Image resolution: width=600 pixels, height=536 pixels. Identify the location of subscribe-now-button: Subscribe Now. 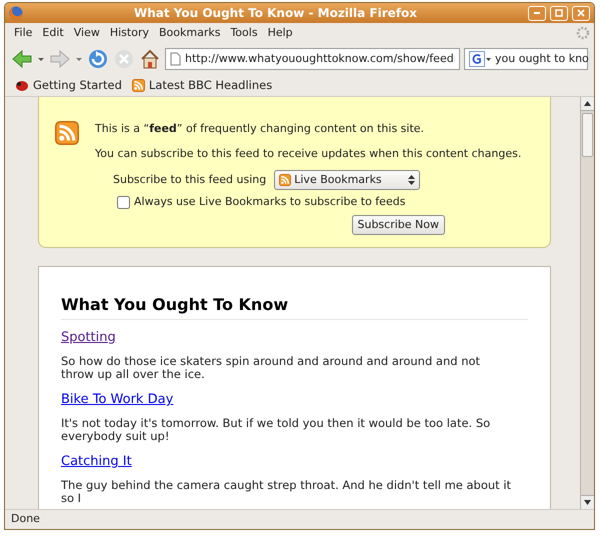
(398, 224).